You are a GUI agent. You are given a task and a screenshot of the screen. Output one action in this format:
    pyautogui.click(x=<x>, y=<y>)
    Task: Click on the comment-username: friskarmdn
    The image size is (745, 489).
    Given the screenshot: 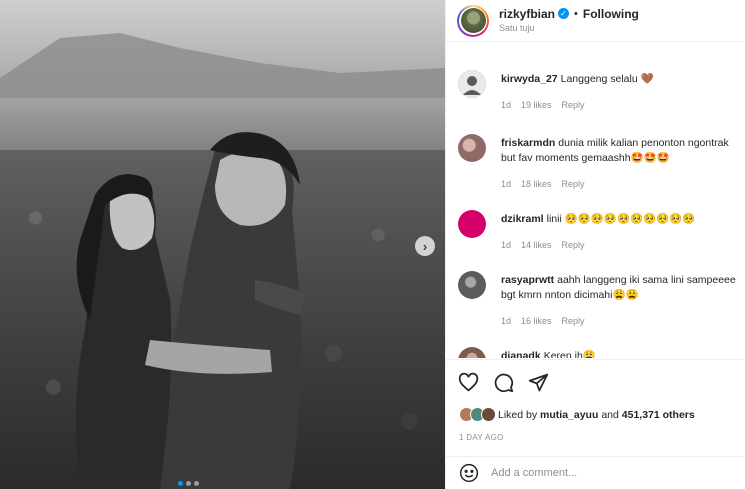 What is the action you would take?
    pyautogui.click(x=528, y=143)
    